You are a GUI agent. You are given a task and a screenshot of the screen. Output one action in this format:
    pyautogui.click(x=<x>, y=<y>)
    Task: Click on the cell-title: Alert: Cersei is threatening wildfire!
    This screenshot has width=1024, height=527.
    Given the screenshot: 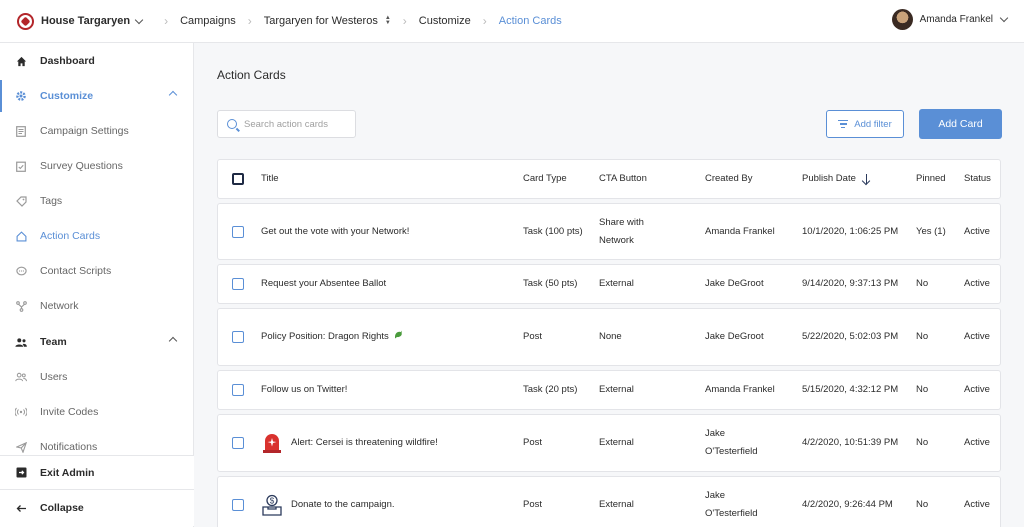 What is the action you would take?
    pyautogui.click(x=349, y=443)
    